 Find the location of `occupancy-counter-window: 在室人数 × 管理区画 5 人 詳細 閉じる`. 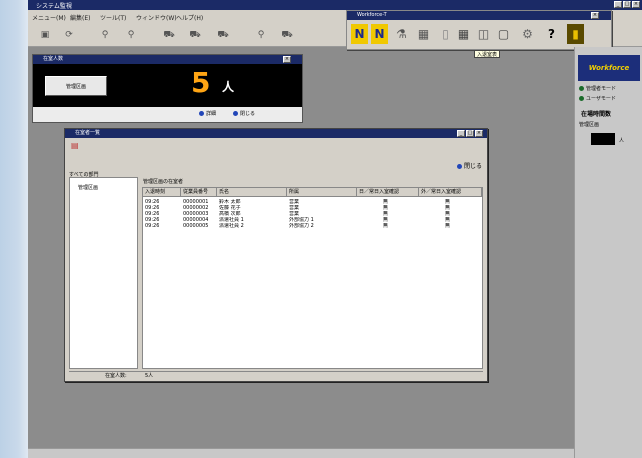

occupancy-counter-window: 在室人数 × 管理区画 5 人 詳細 閉じる is located at coordinates (167, 88).